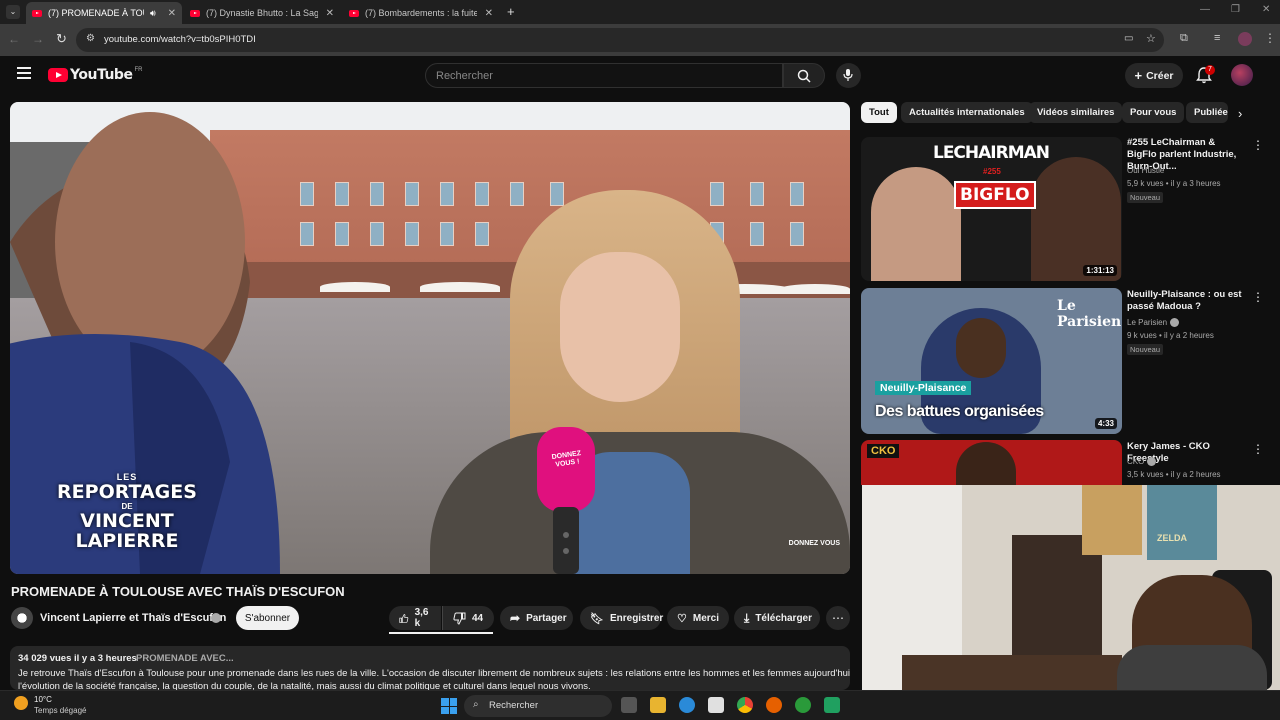 The height and width of the screenshot is (720, 1280). Describe the element at coordinates (24, 73) in the screenshot. I see `hamburger-menu-icon` at that location.